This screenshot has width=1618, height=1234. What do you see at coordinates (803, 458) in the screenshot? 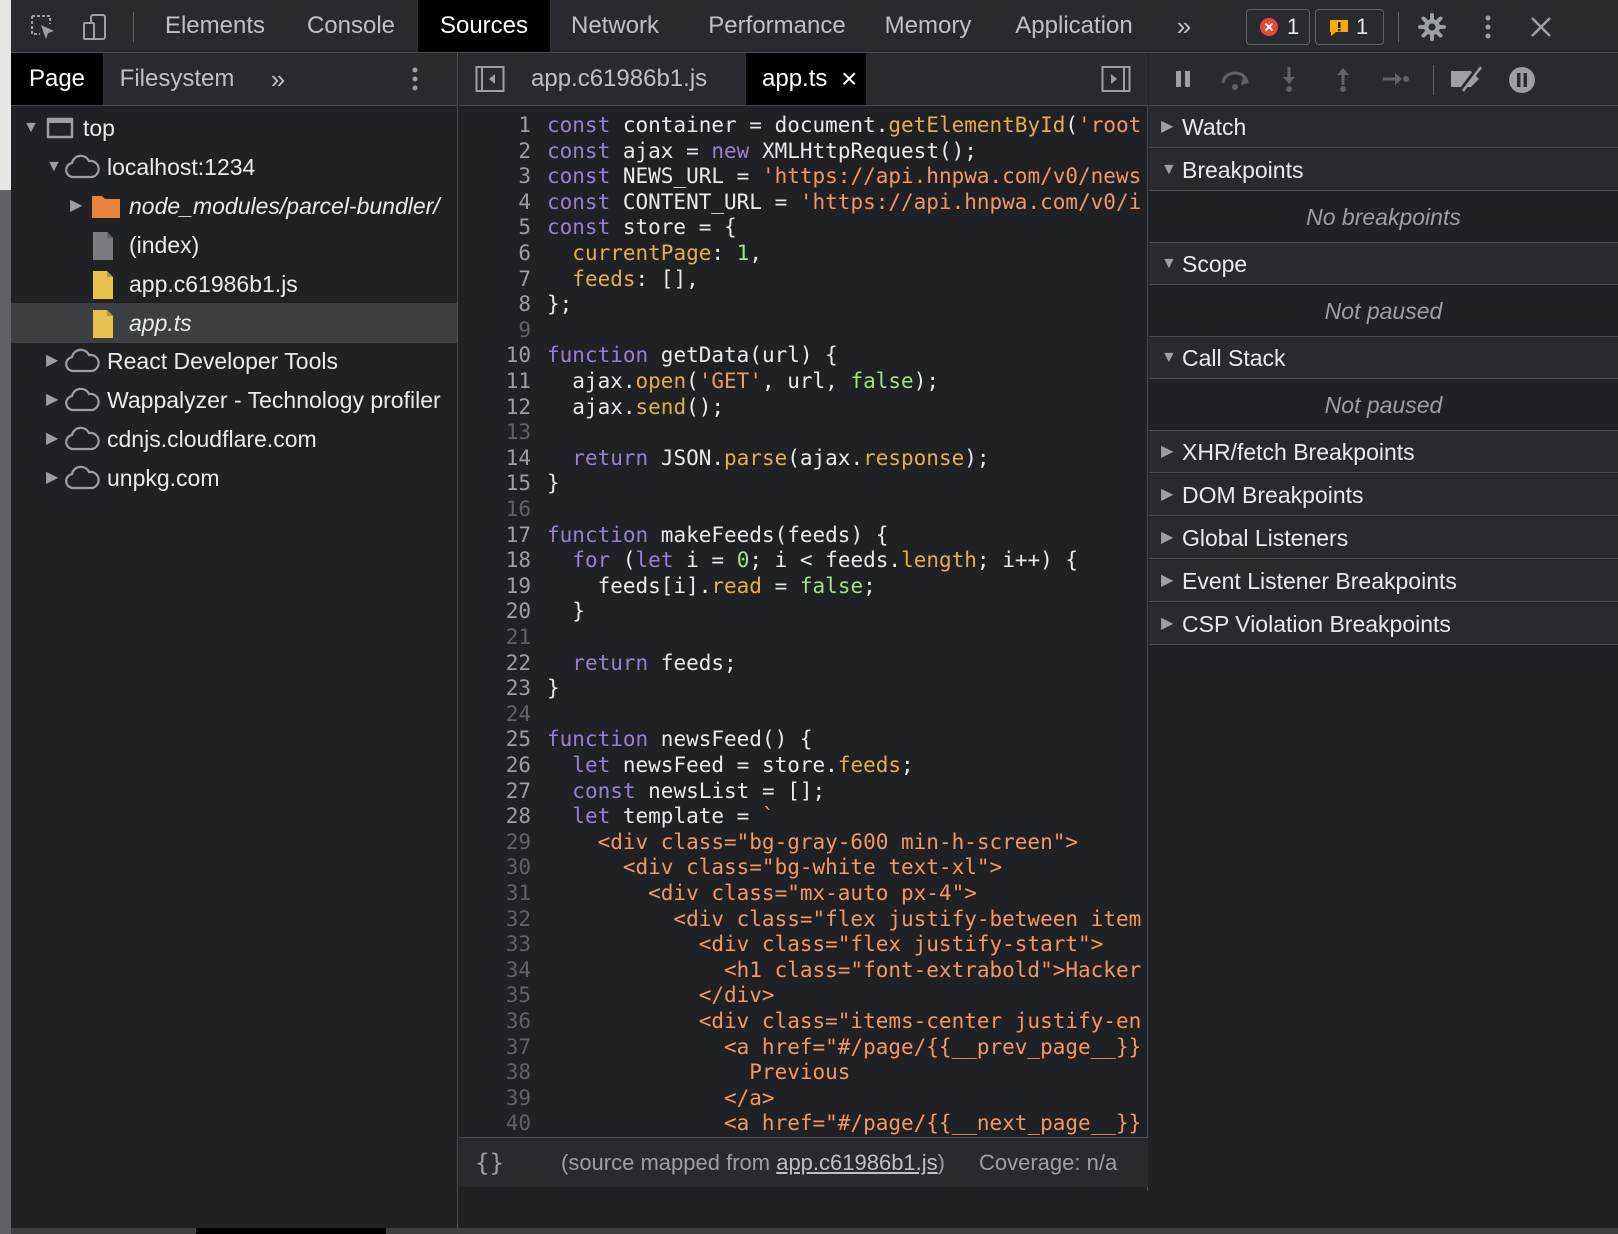
I see `code-line: 14 return JSON.parse(ajax.response);` at bounding box center [803, 458].